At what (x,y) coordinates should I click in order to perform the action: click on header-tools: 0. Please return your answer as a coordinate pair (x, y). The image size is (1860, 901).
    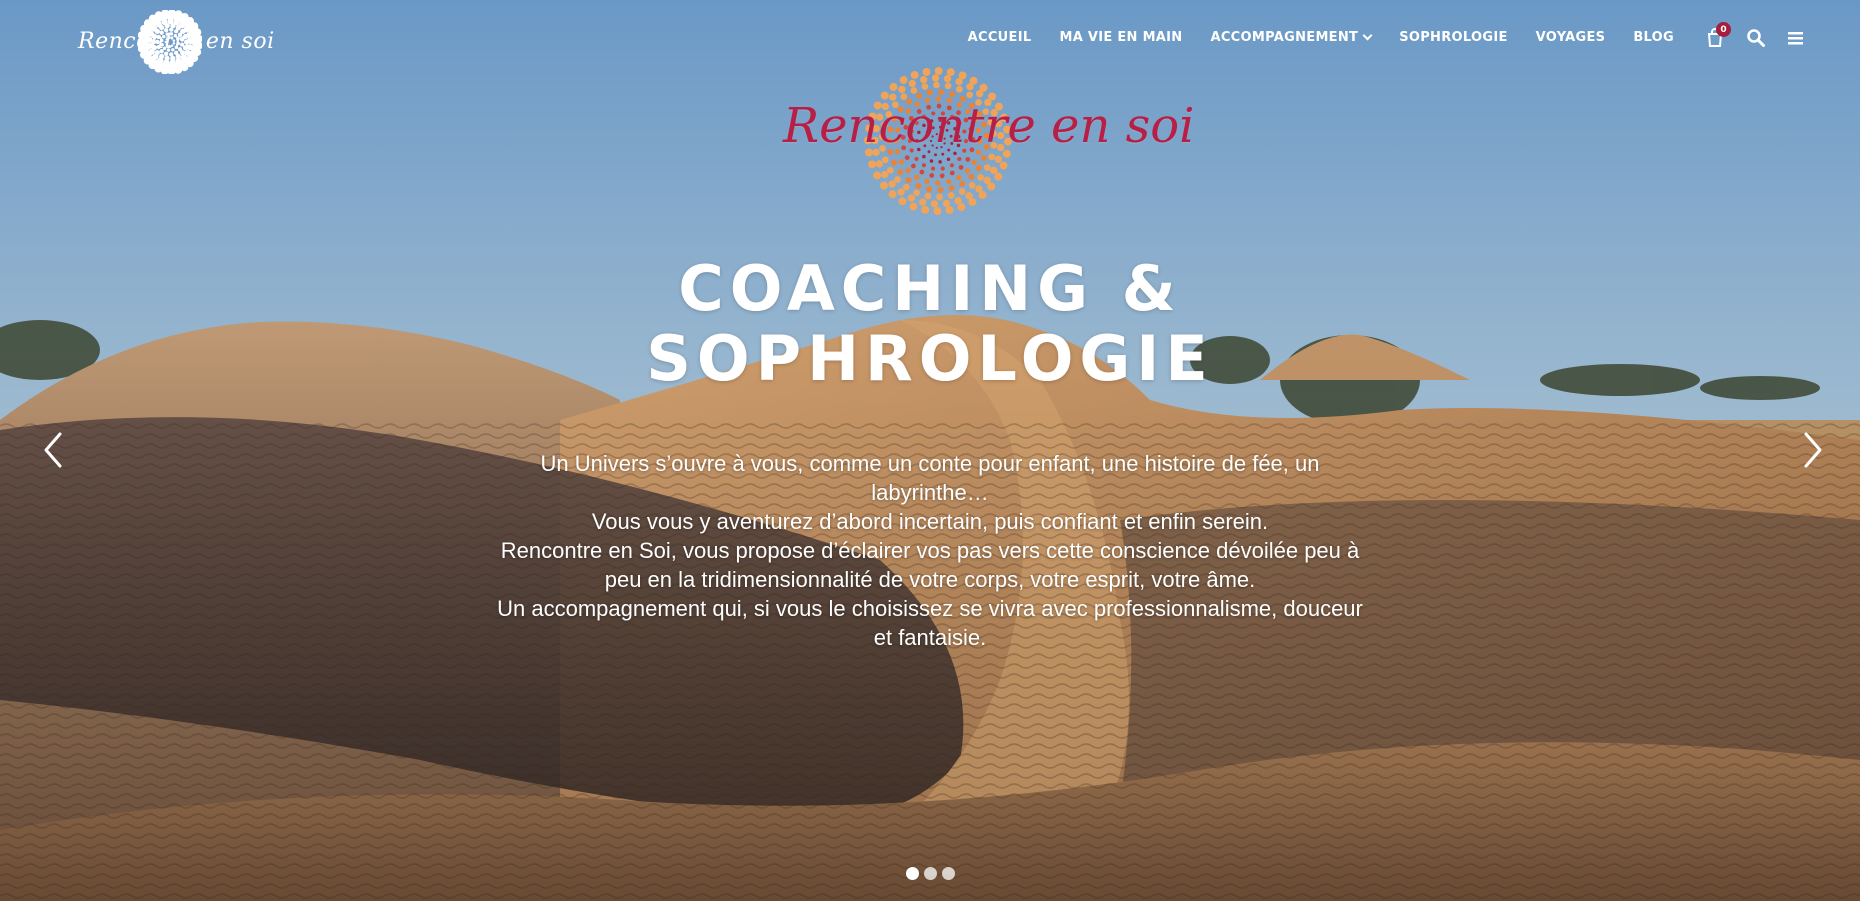
    Looking at the image, I should click on (1756, 35).